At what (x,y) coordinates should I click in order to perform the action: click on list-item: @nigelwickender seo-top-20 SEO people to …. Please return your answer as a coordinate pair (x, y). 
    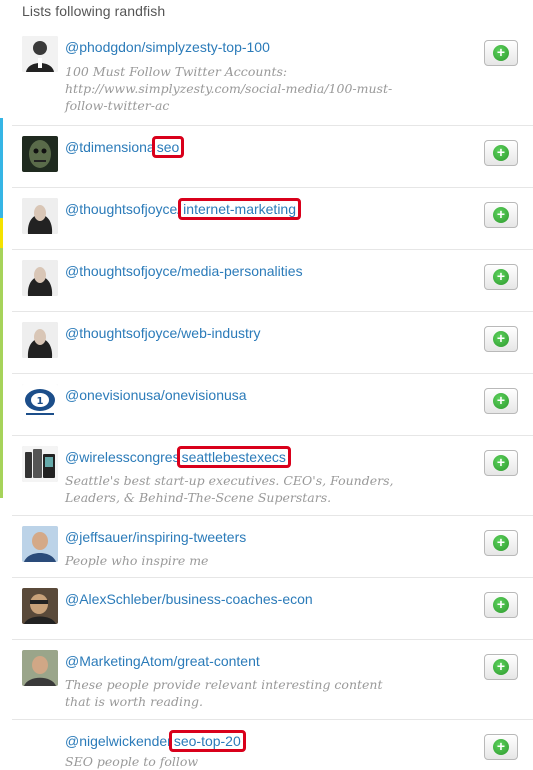
    Looking at the image, I should click on (272, 744).